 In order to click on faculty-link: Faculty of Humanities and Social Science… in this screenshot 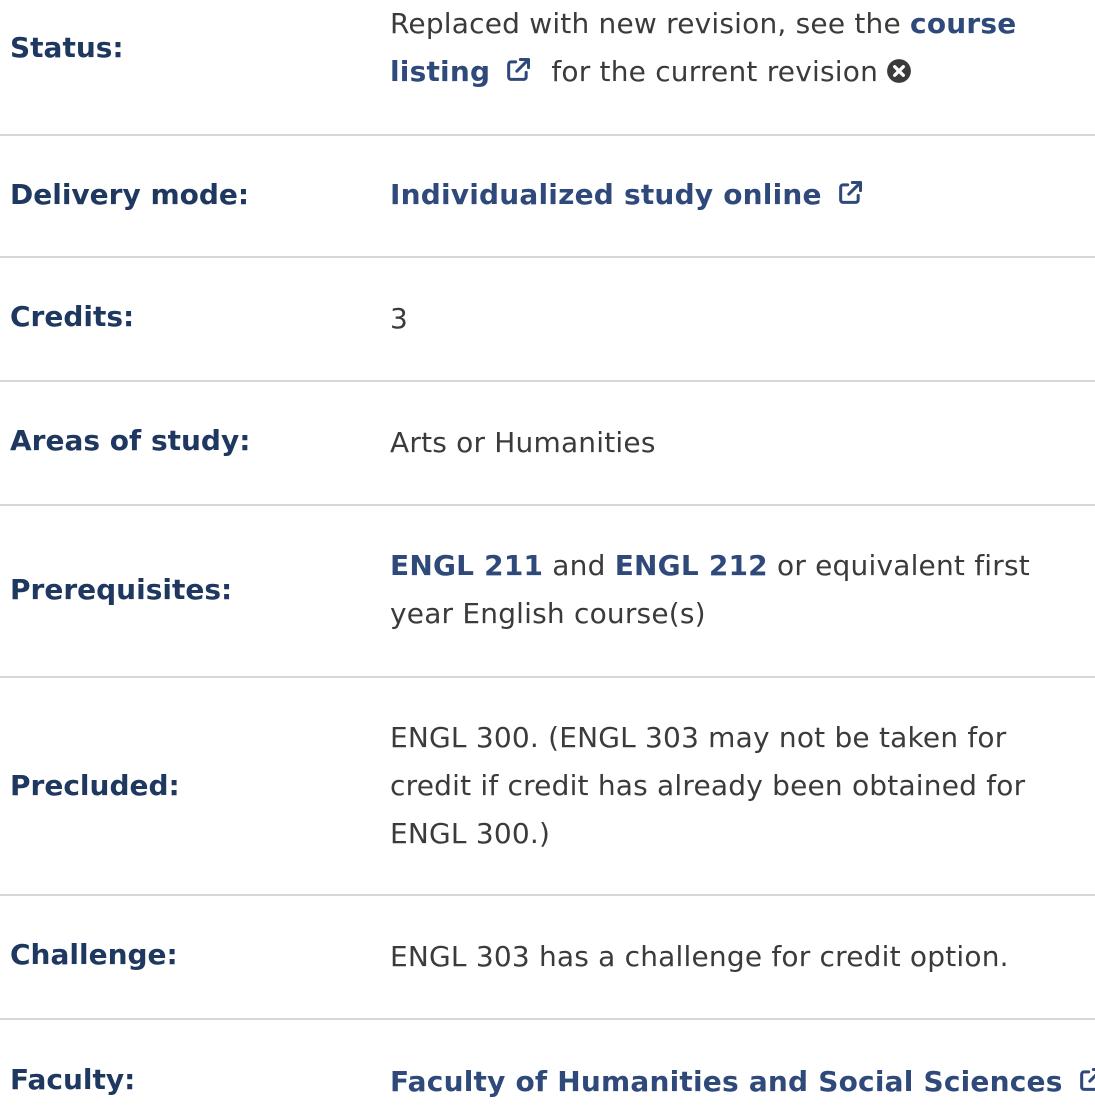, I will do `click(742, 1081)`.